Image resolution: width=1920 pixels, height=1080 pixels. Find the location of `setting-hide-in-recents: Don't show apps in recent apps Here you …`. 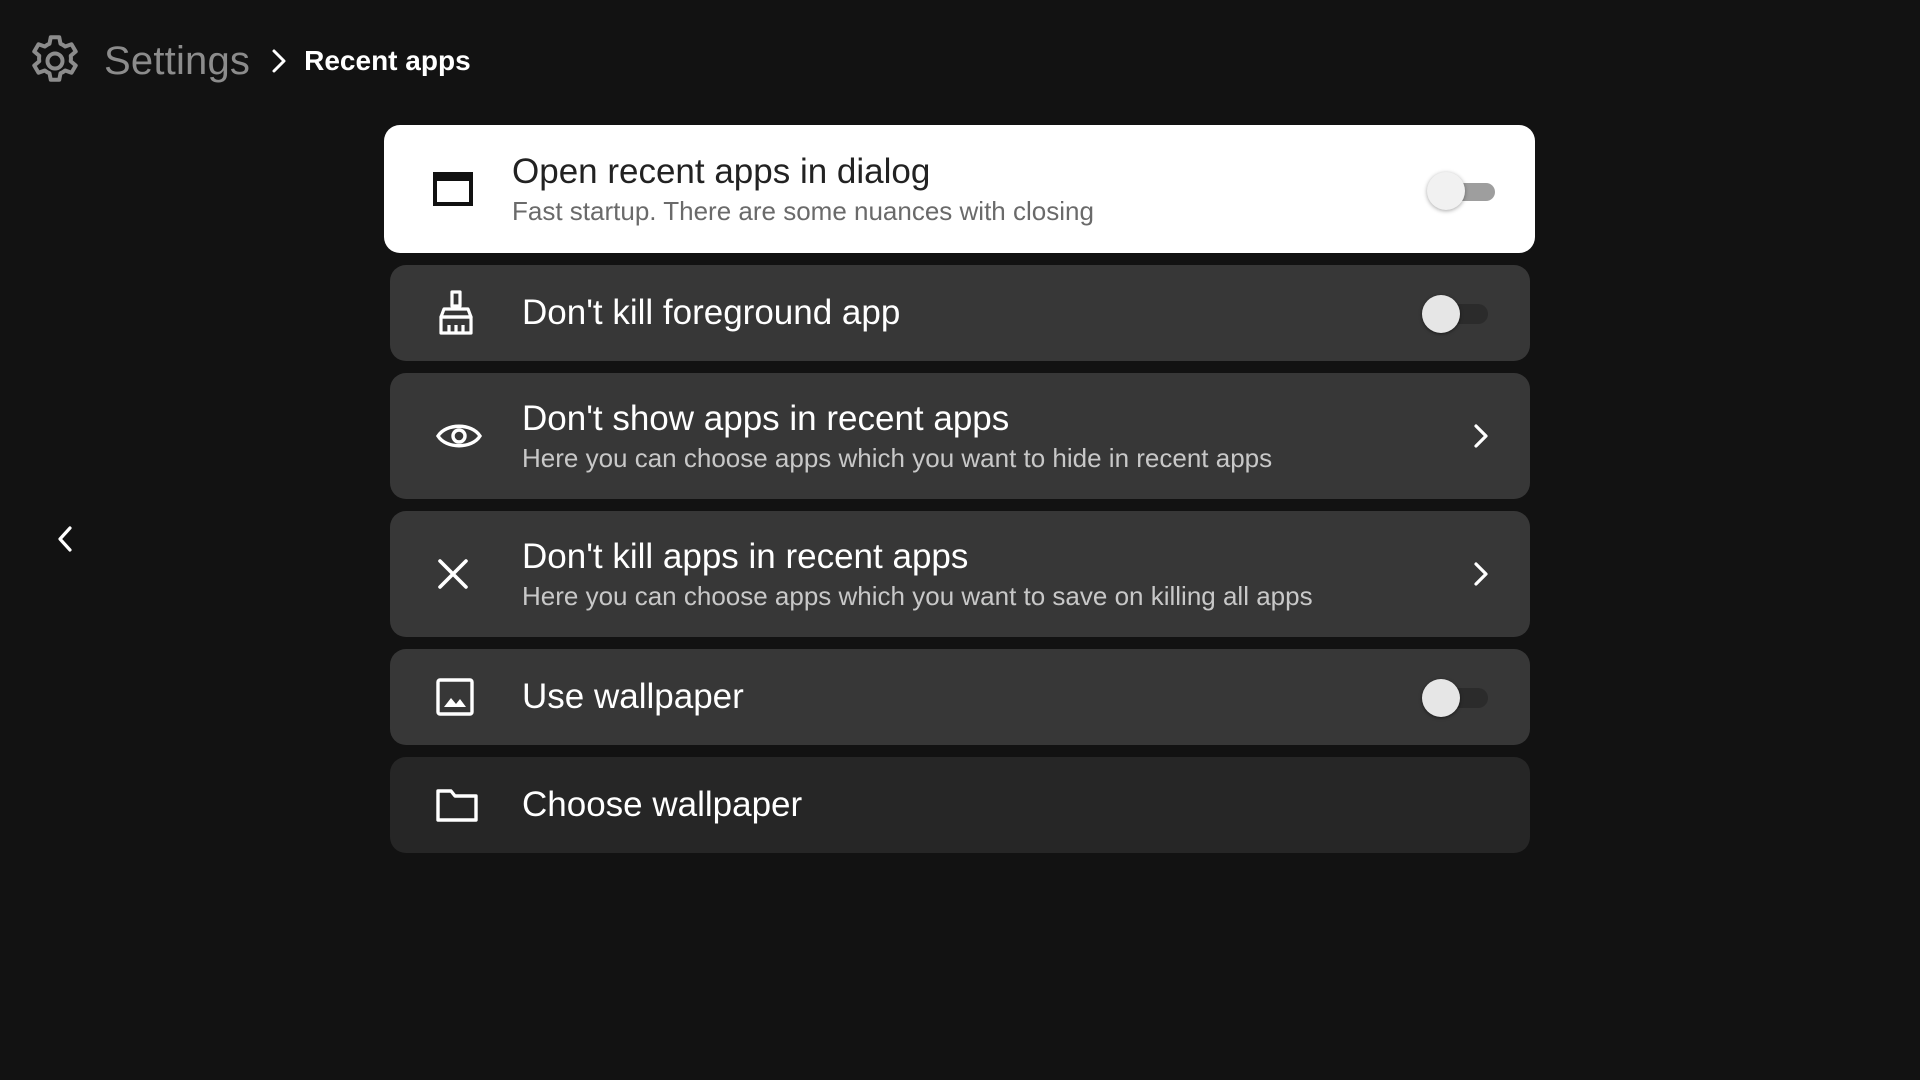

setting-hide-in-recents: Don't show apps in recent apps Here you … is located at coordinates (960, 436).